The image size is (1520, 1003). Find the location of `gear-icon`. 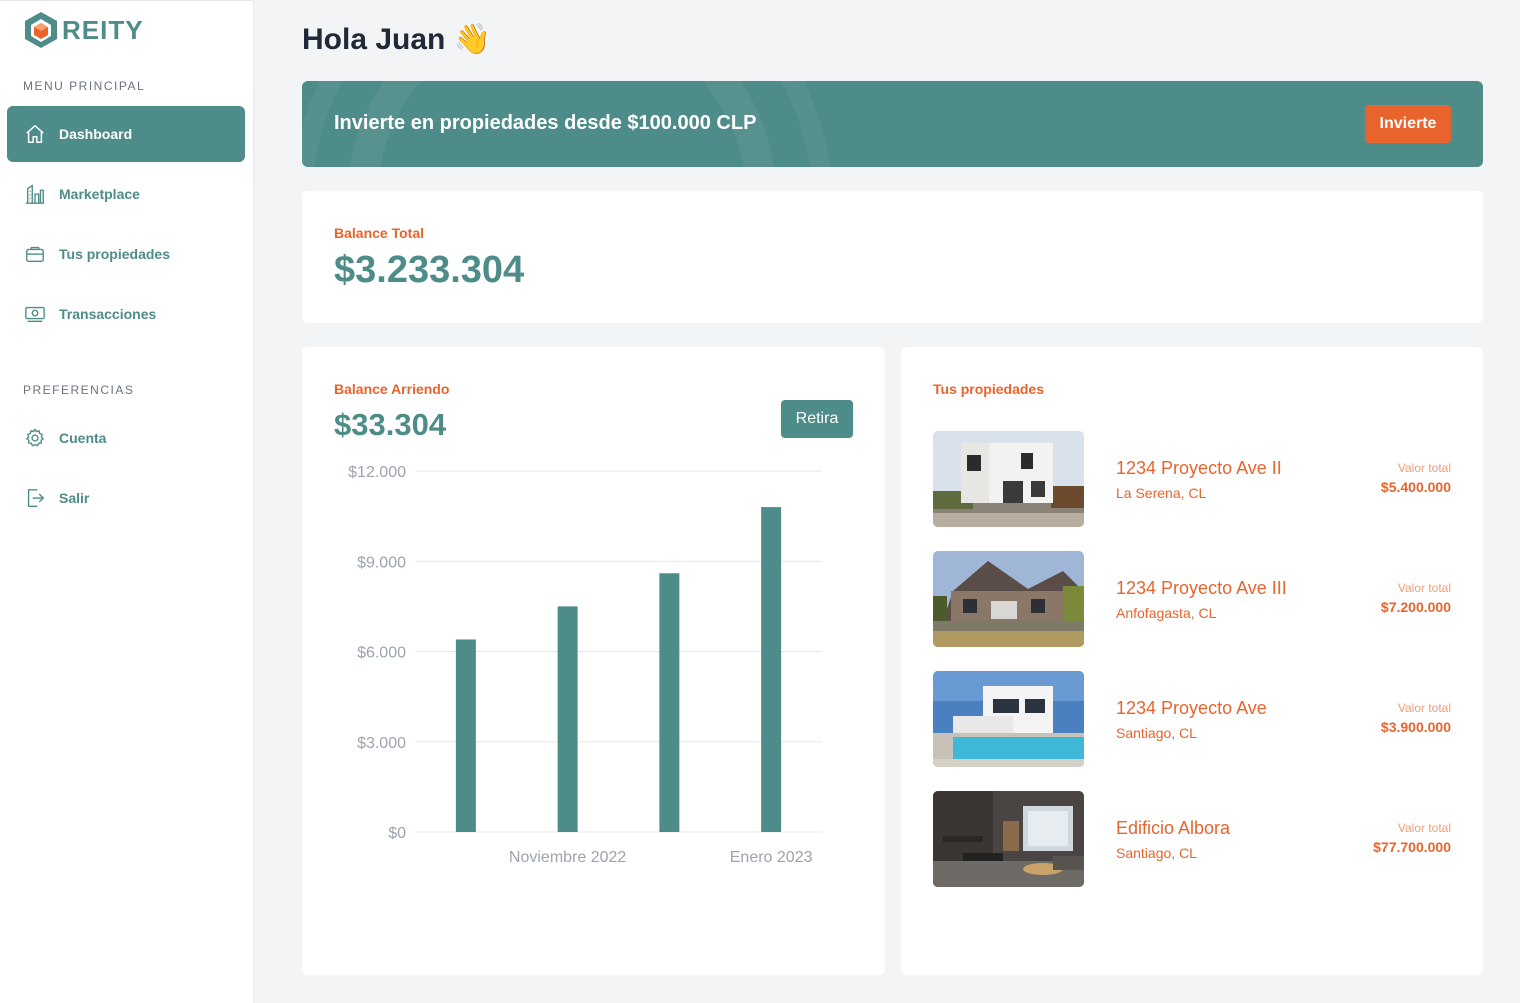

gear-icon is located at coordinates (35, 438).